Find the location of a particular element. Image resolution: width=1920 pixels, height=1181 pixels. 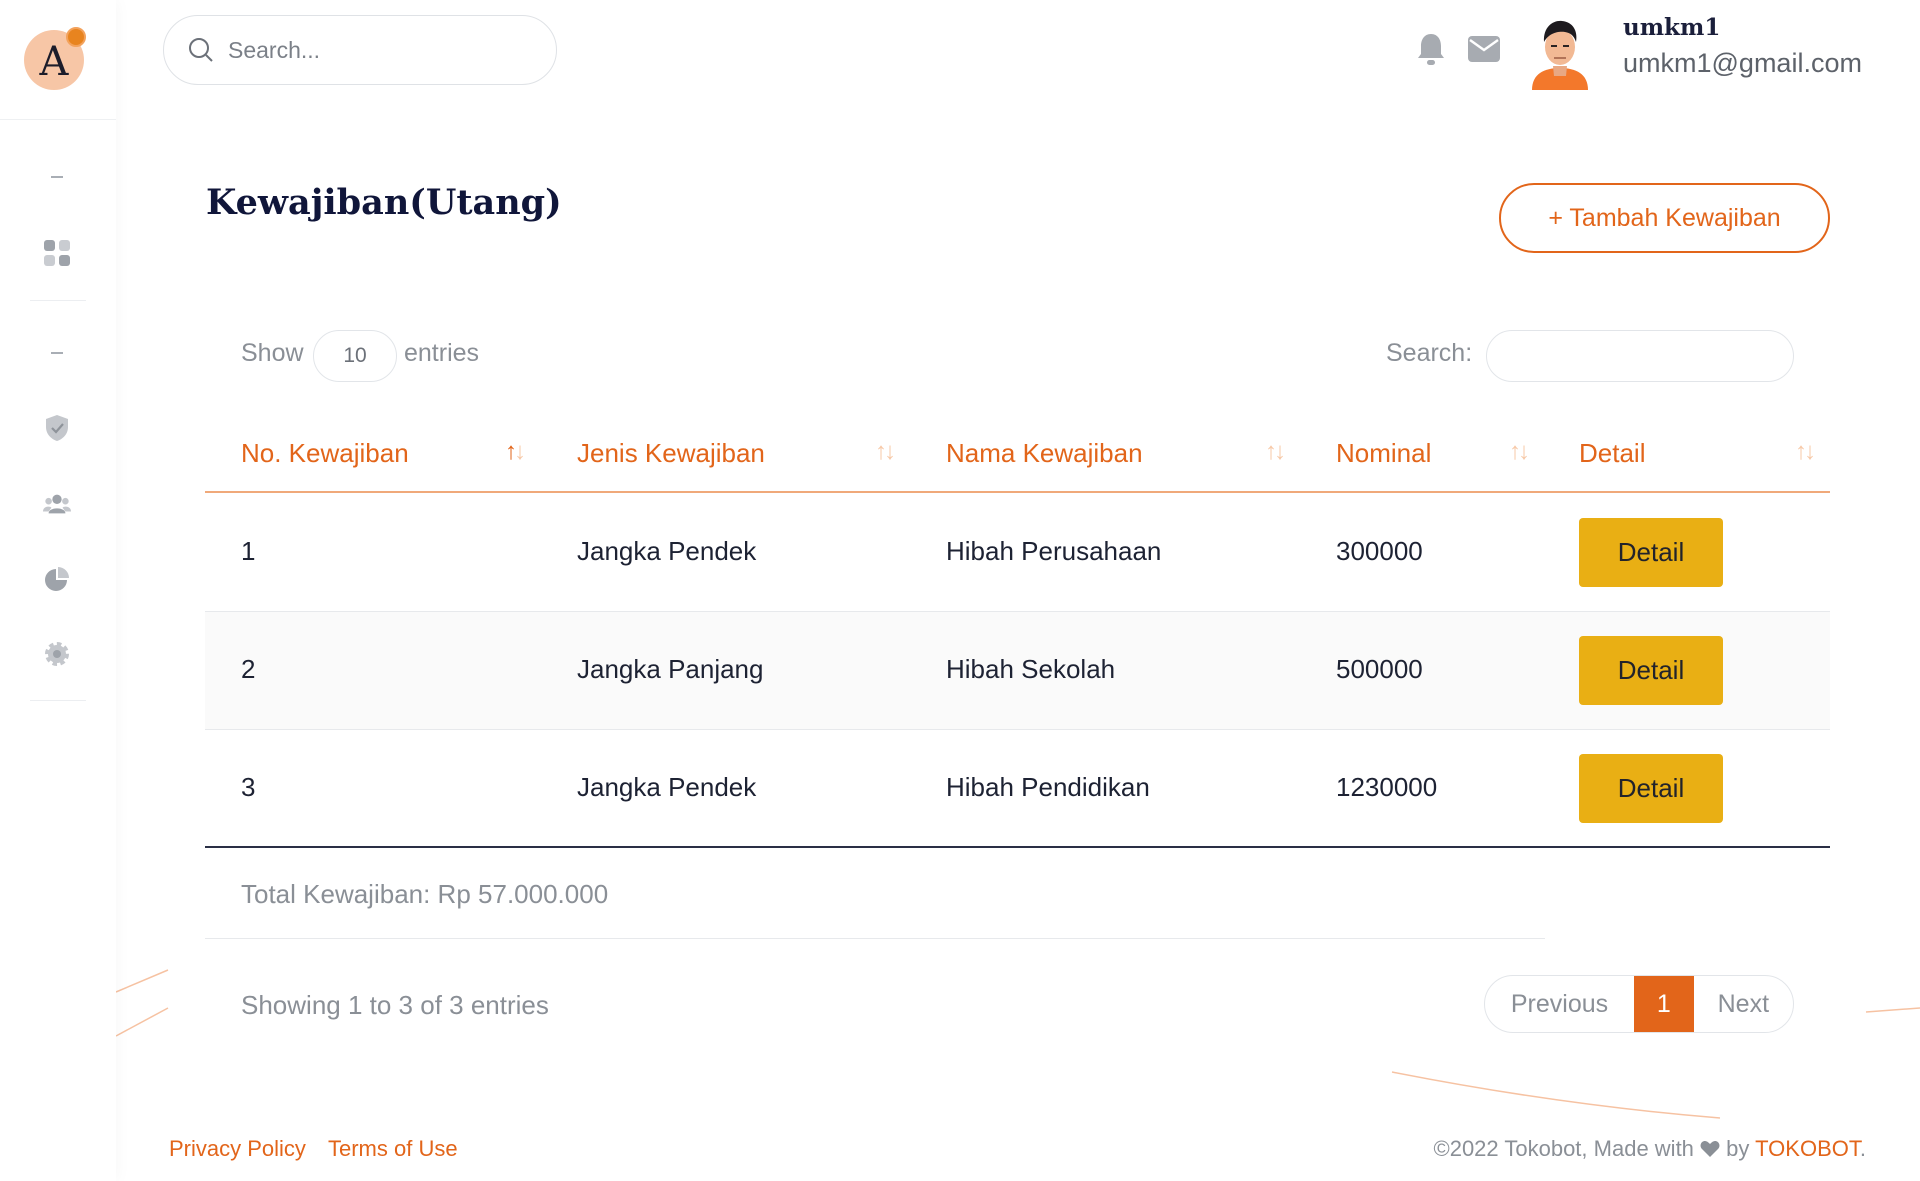

cell-nama: Hibah Sekolah is located at coordinates (1031, 669).